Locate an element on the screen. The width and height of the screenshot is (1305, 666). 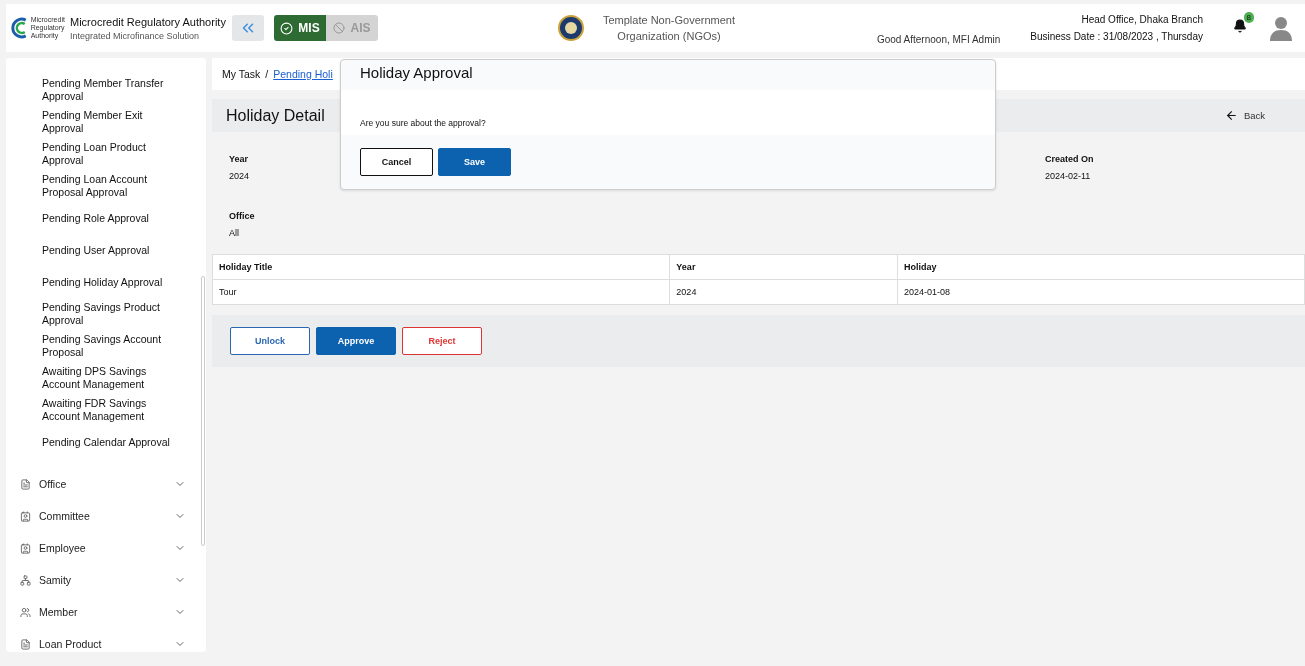
breadcrumb-link: Pending Holi is located at coordinates (303, 74).